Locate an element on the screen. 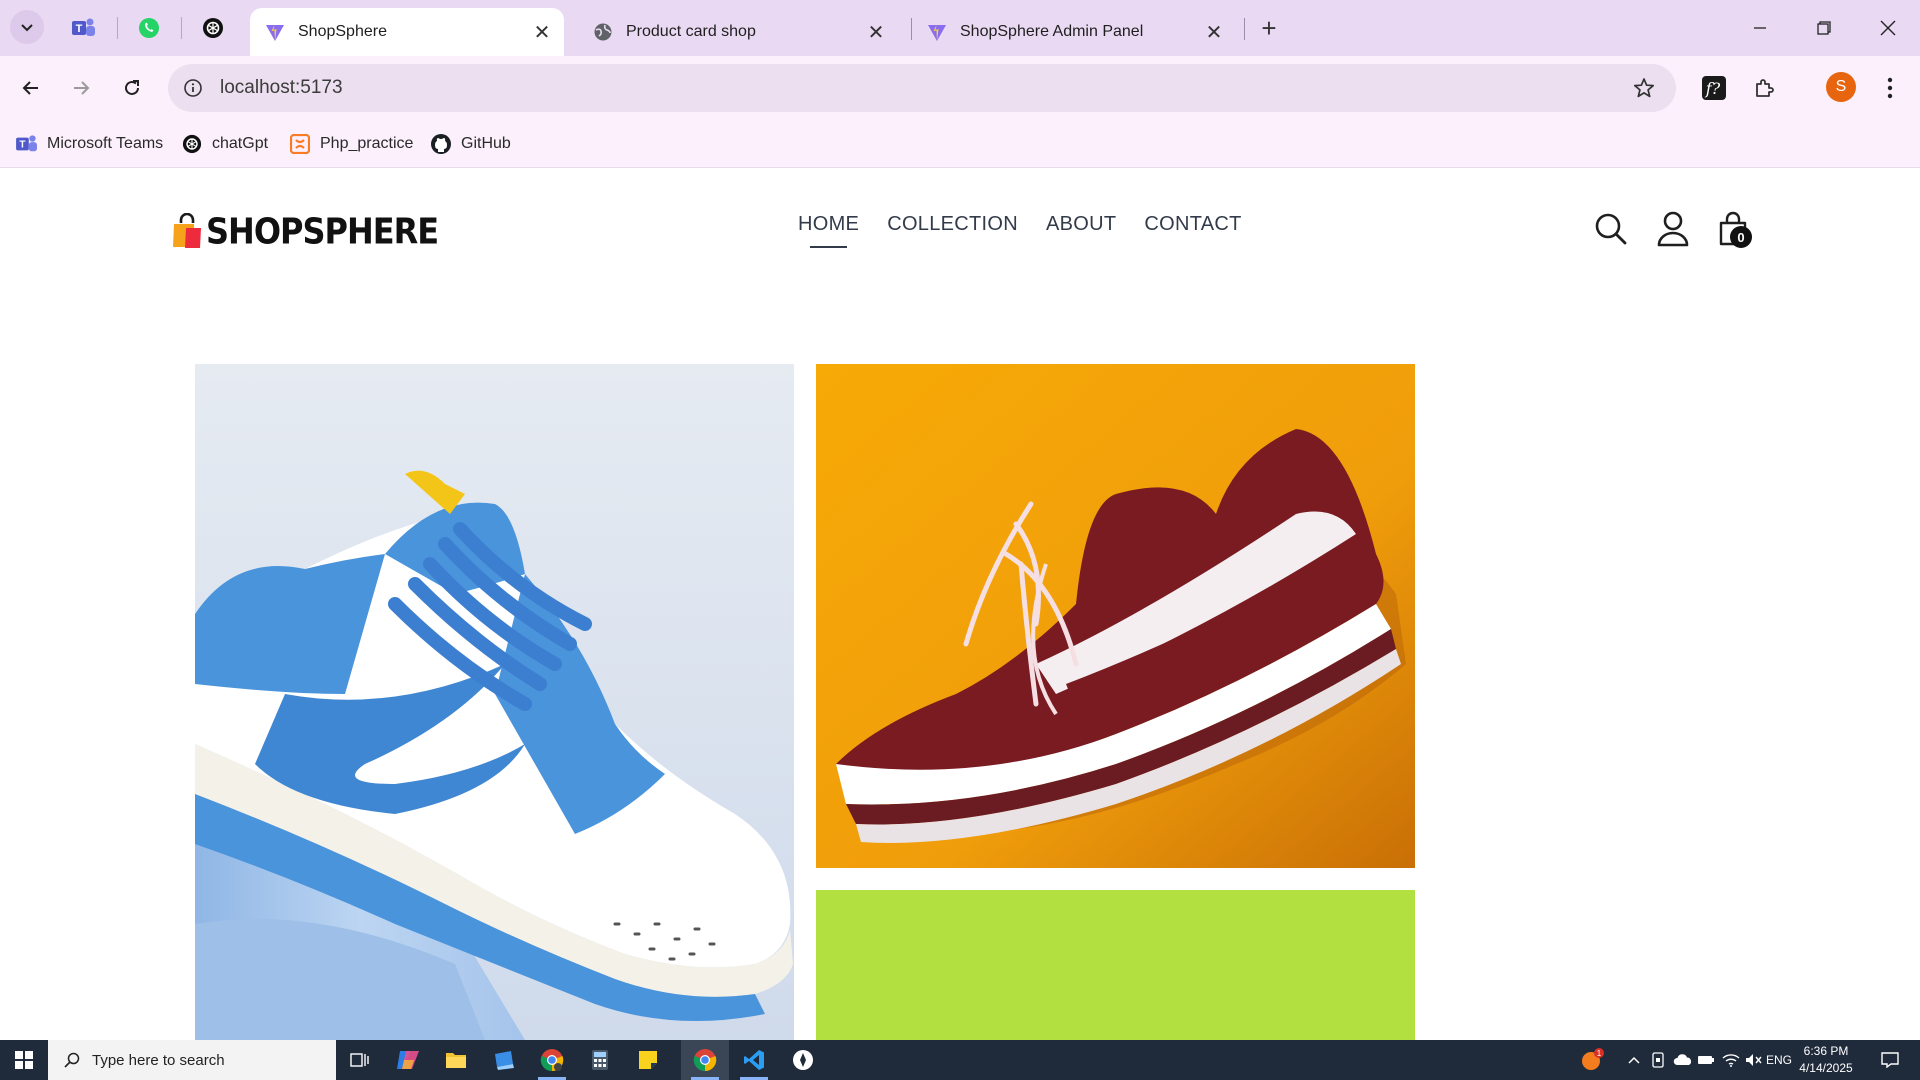 The height and width of the screenshot is (1080, 1920). account-button is located at coordinates (1673, 229).